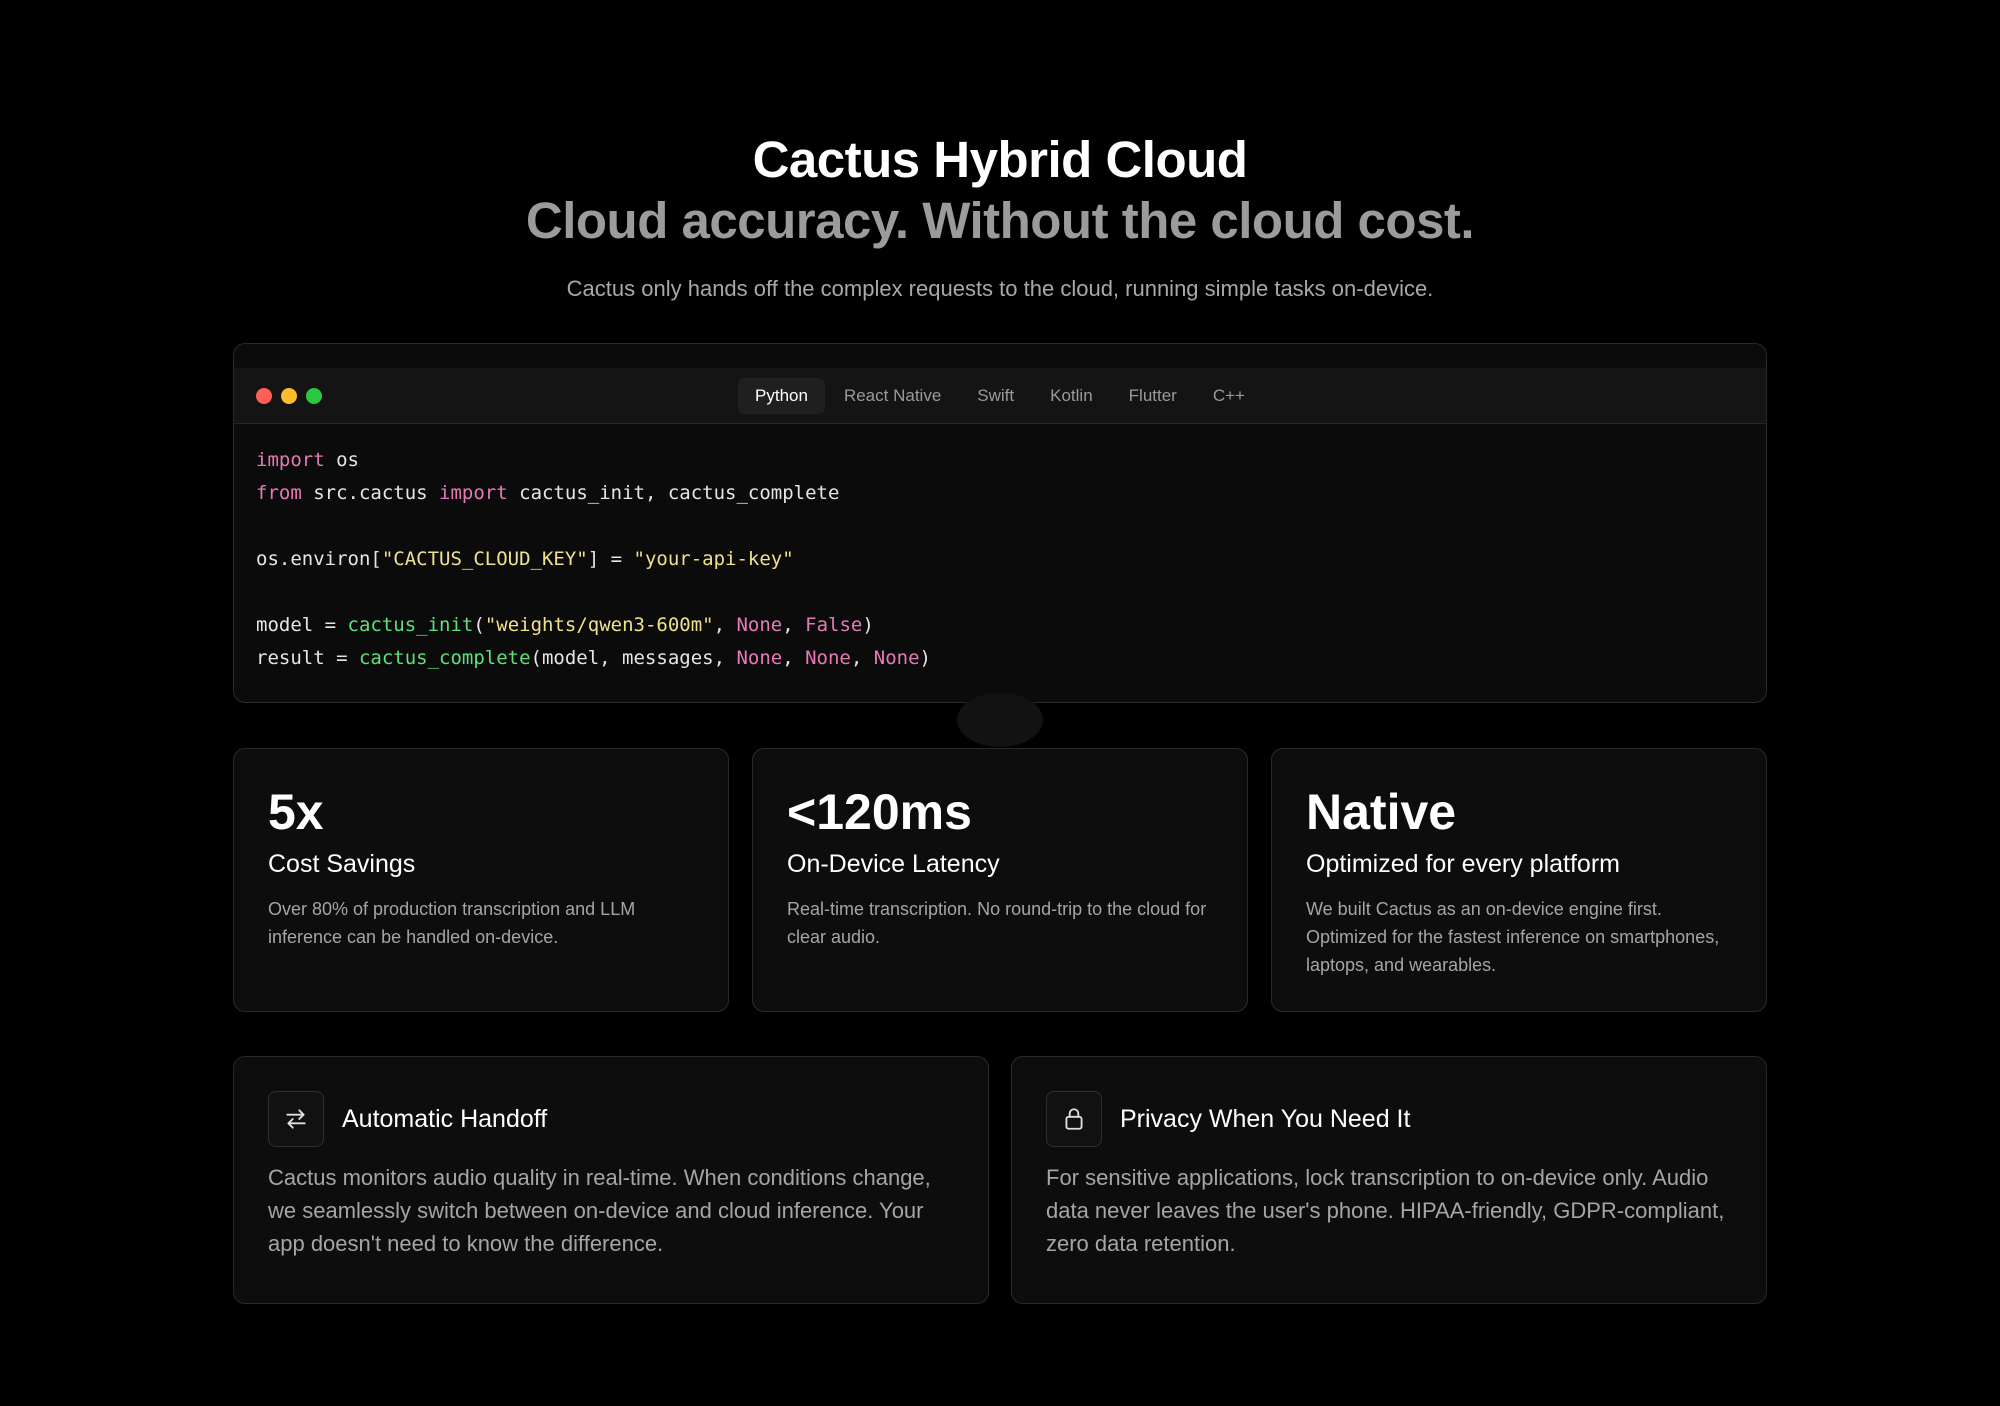 The height and width of the screenshot is (1406, 2000). Describe the element at coordinates (1071, 396) in the screenshot. I see `tab-kotlin: Kotlin` at that location.